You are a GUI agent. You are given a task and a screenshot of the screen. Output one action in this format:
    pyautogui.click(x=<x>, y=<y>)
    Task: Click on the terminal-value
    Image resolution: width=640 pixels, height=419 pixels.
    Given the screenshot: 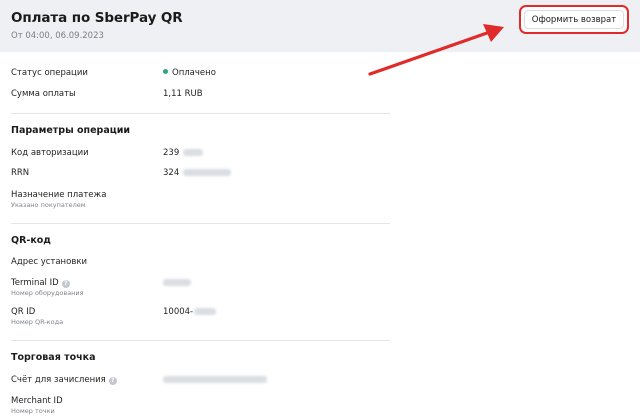 What is the action you would take?
    pyautogui.click(x=177, y=283)
    